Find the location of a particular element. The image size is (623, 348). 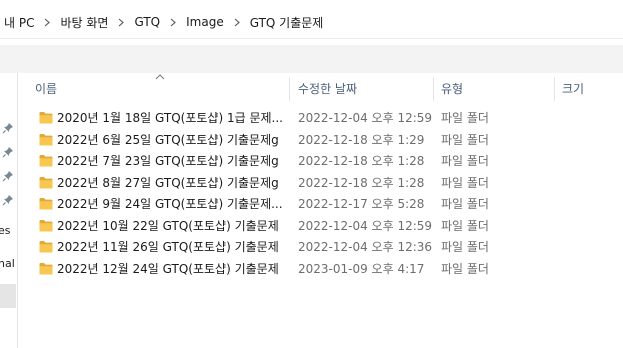

file-modified: 2022-12-18 오후 1:29 is located at coordinates (361, 139).